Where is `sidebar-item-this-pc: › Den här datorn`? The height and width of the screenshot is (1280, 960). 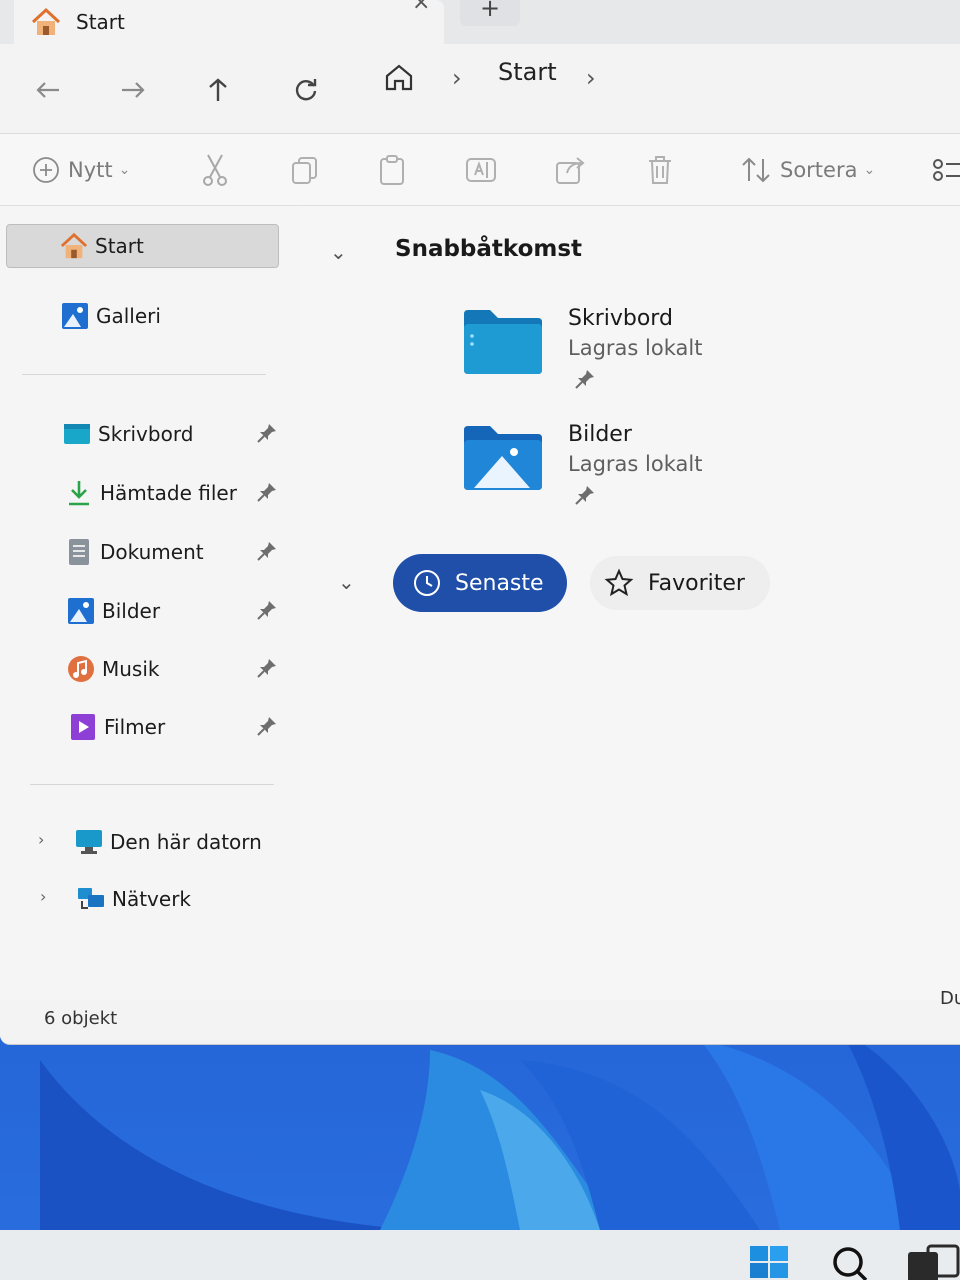 sidebar-item-this-pc: › Den här datorn is located at coordinates (150, 842).